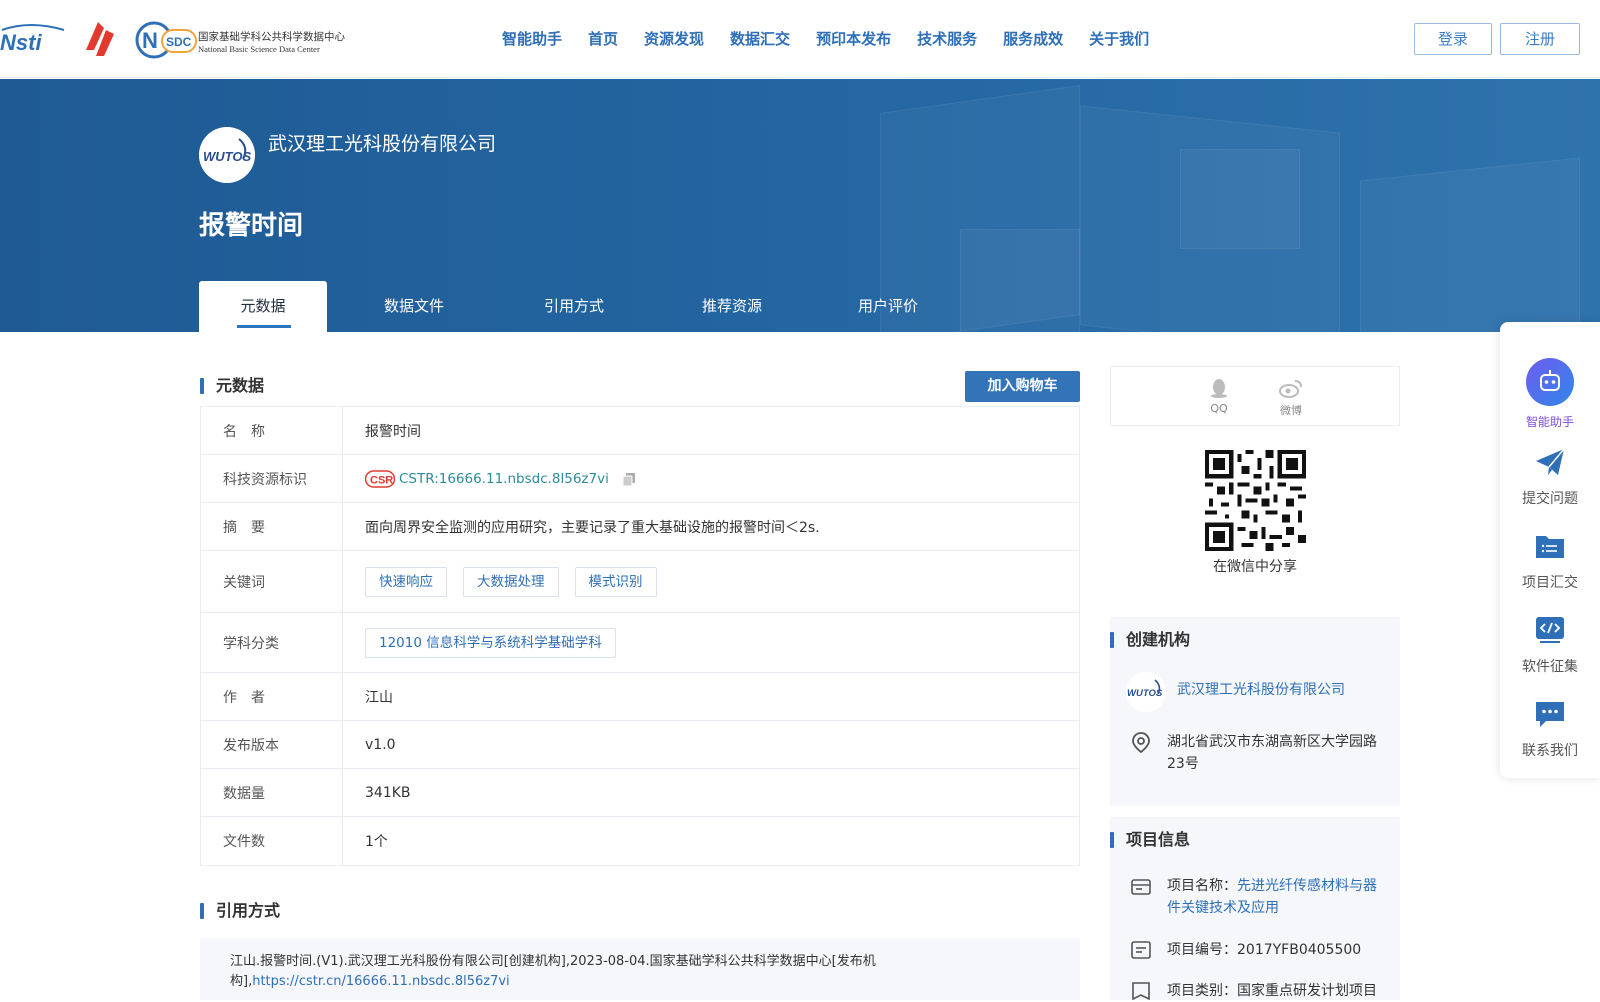 This screenshot has width=1600, height=1002. I want to click on nav-preprint: 预印本发布, so click(853, 39).